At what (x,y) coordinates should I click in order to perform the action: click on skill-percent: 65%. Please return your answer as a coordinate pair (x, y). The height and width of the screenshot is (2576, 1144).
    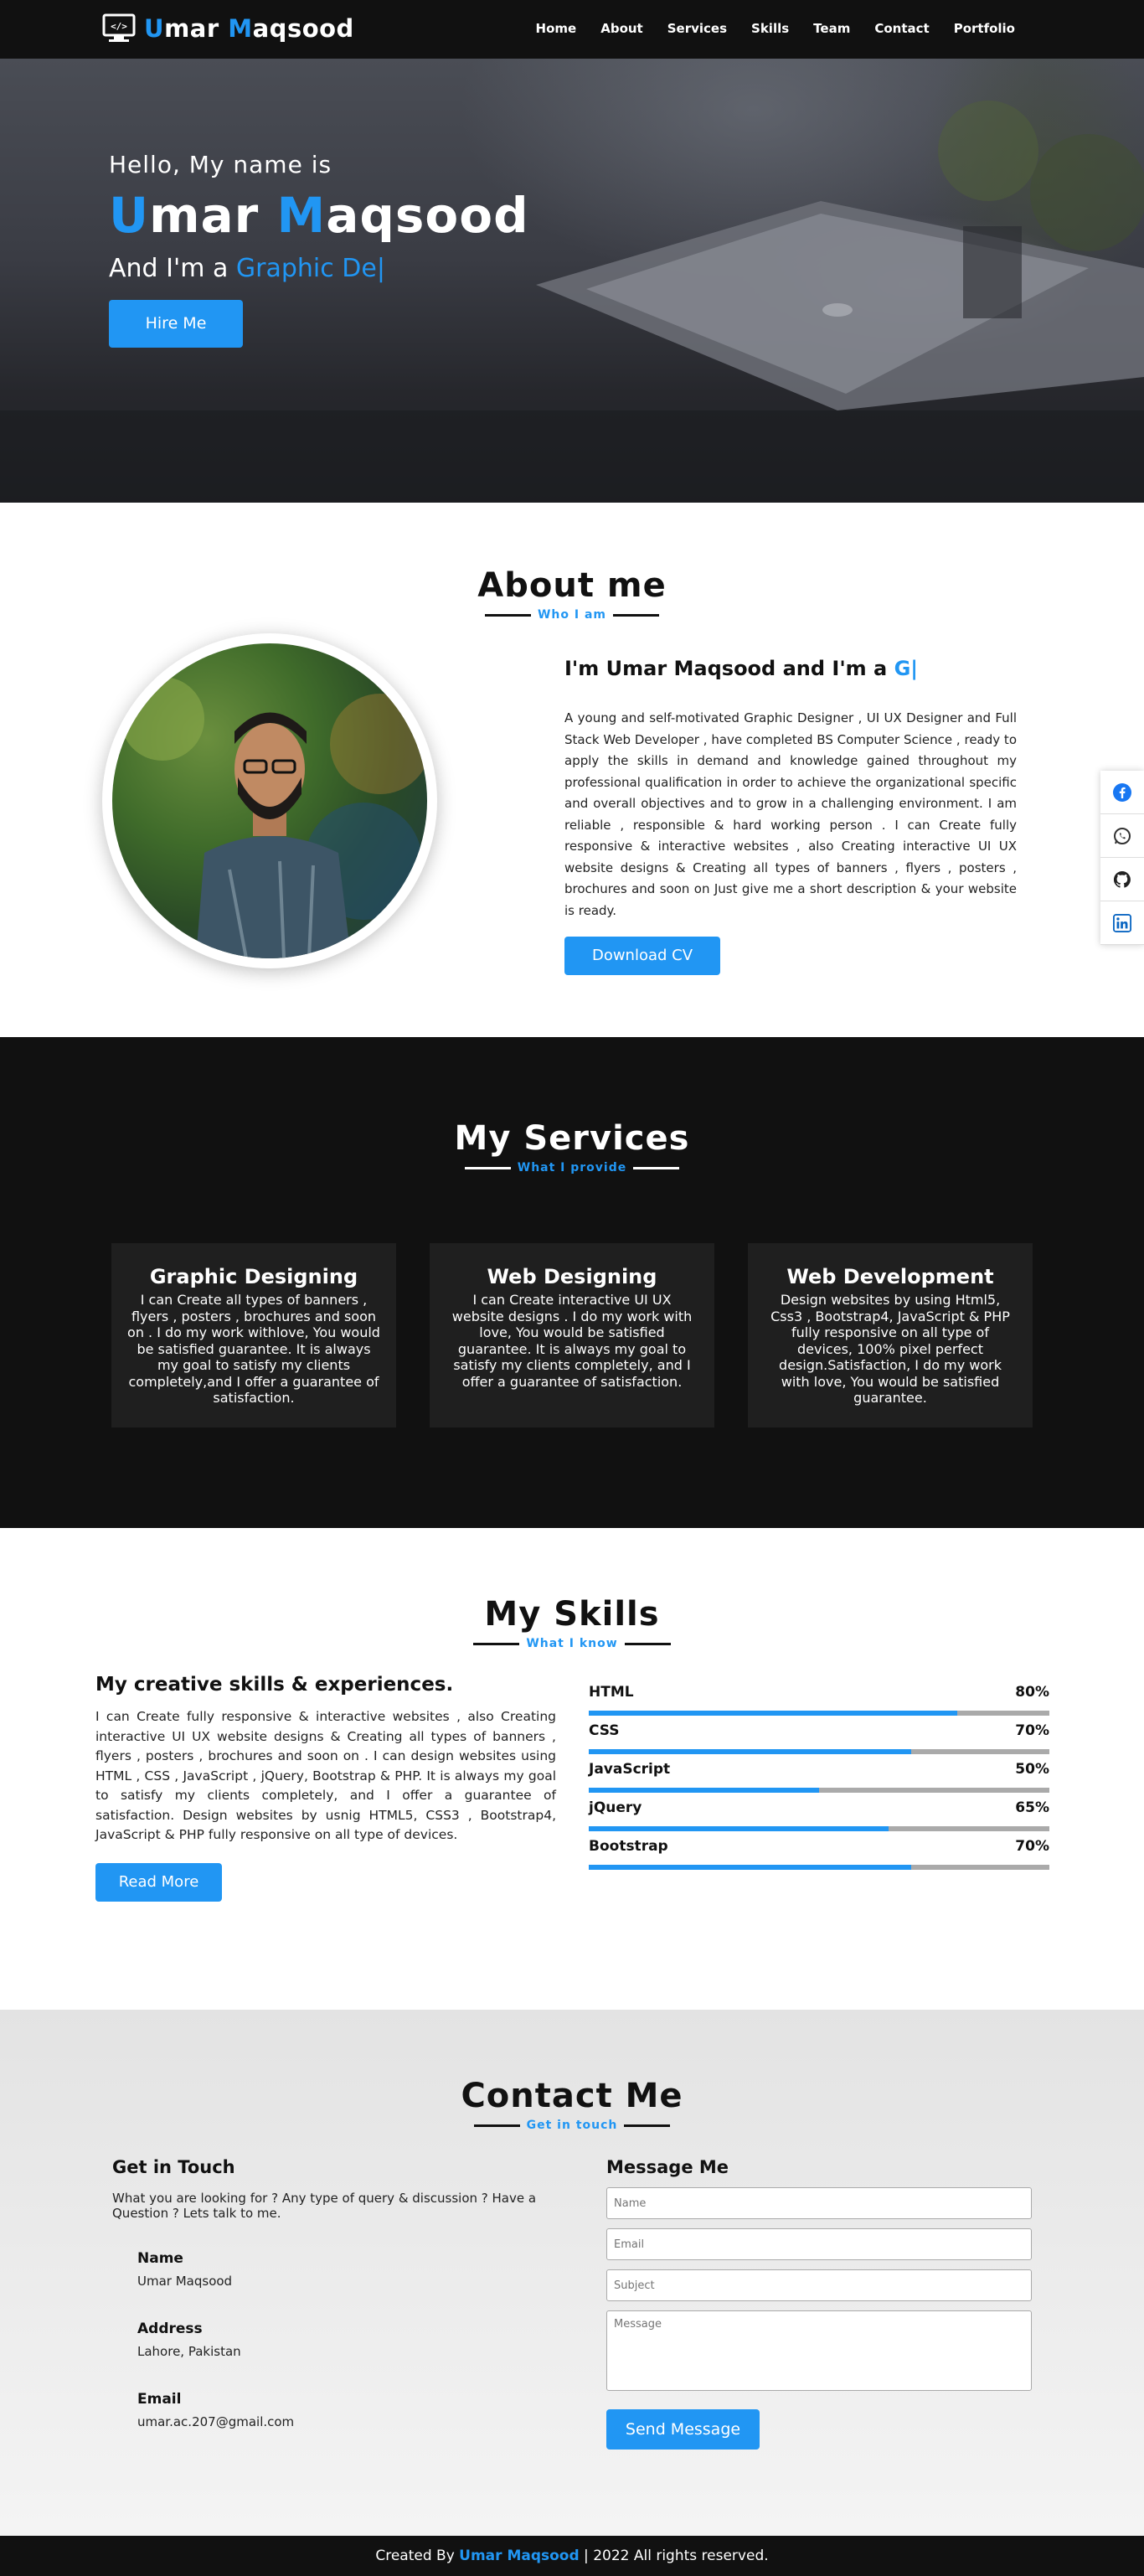
    Looking at the image, I should click on (1032, 1807).